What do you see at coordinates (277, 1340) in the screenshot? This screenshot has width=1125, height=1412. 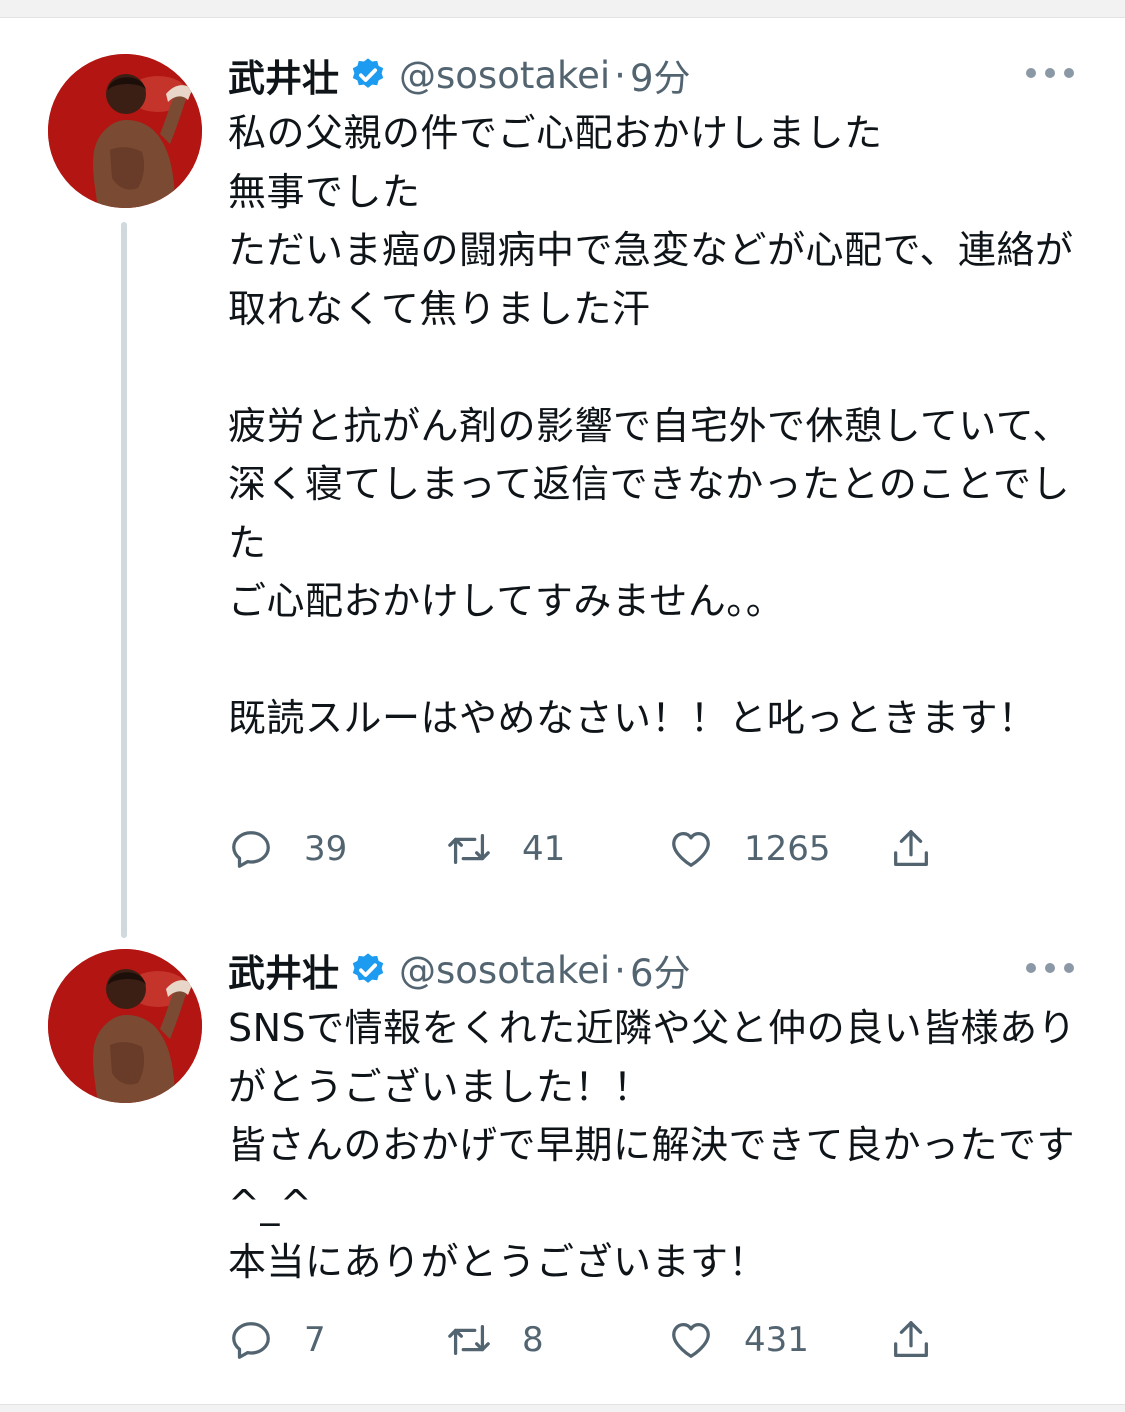 I see `reply-button: 7` at bounding box center [277, 1340].